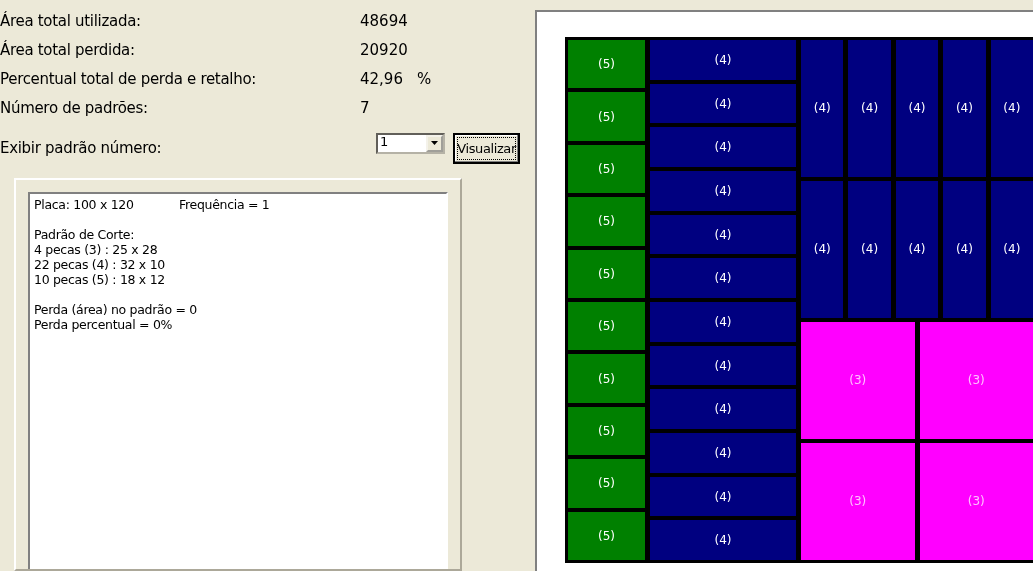  What do you see at coordinates (384, 20) in the screenshot?
I see `field-value: 48694` at bounding box center [384, 20].